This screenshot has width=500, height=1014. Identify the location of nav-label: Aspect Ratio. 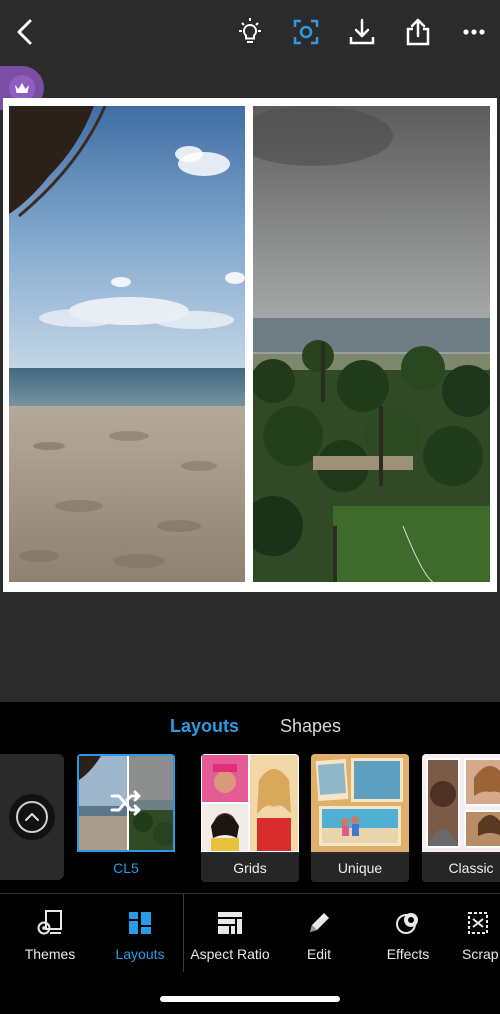
(230, 954).